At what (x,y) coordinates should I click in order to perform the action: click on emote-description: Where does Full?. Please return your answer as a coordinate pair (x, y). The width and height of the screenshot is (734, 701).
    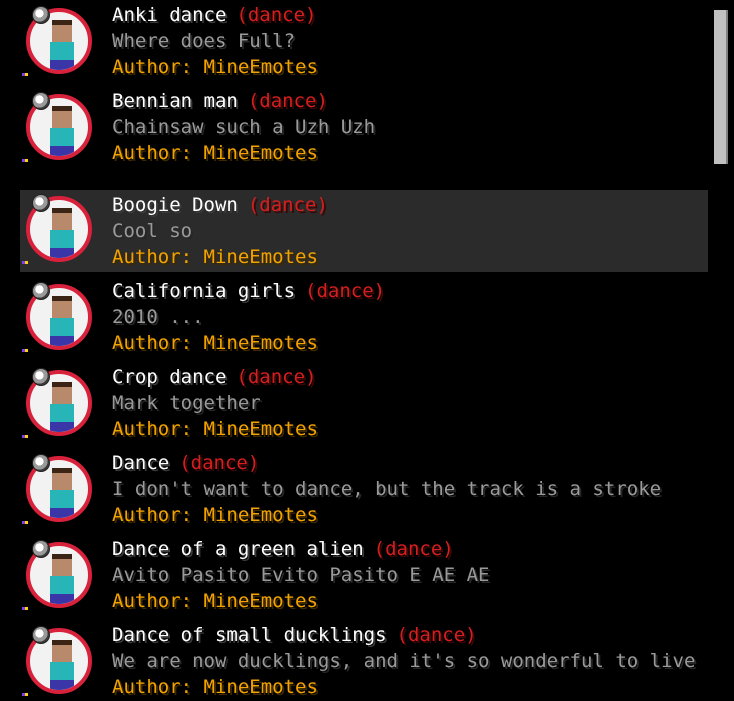
    Looking at the image, I should click on (204, 41).